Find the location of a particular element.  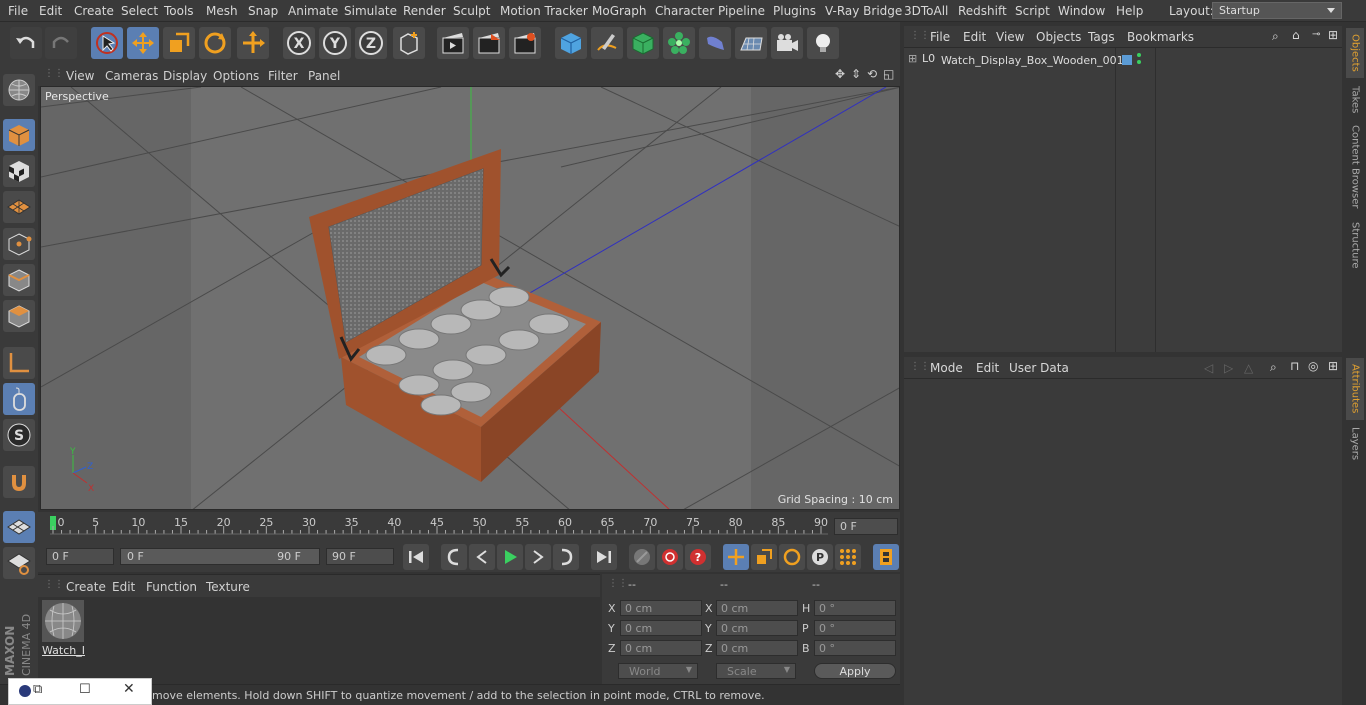

size-z-field: 0 cm is located at coordinates (757, 648).